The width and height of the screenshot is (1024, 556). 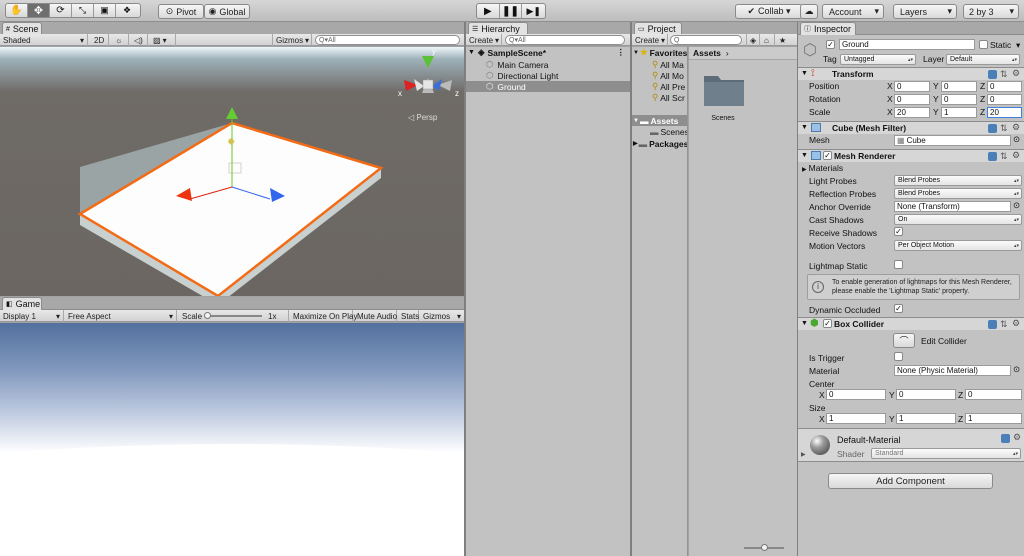 I want to click on transform-header: ▼ ⟟ Transform ⇅ ⚙, so click(x=911, y=73).